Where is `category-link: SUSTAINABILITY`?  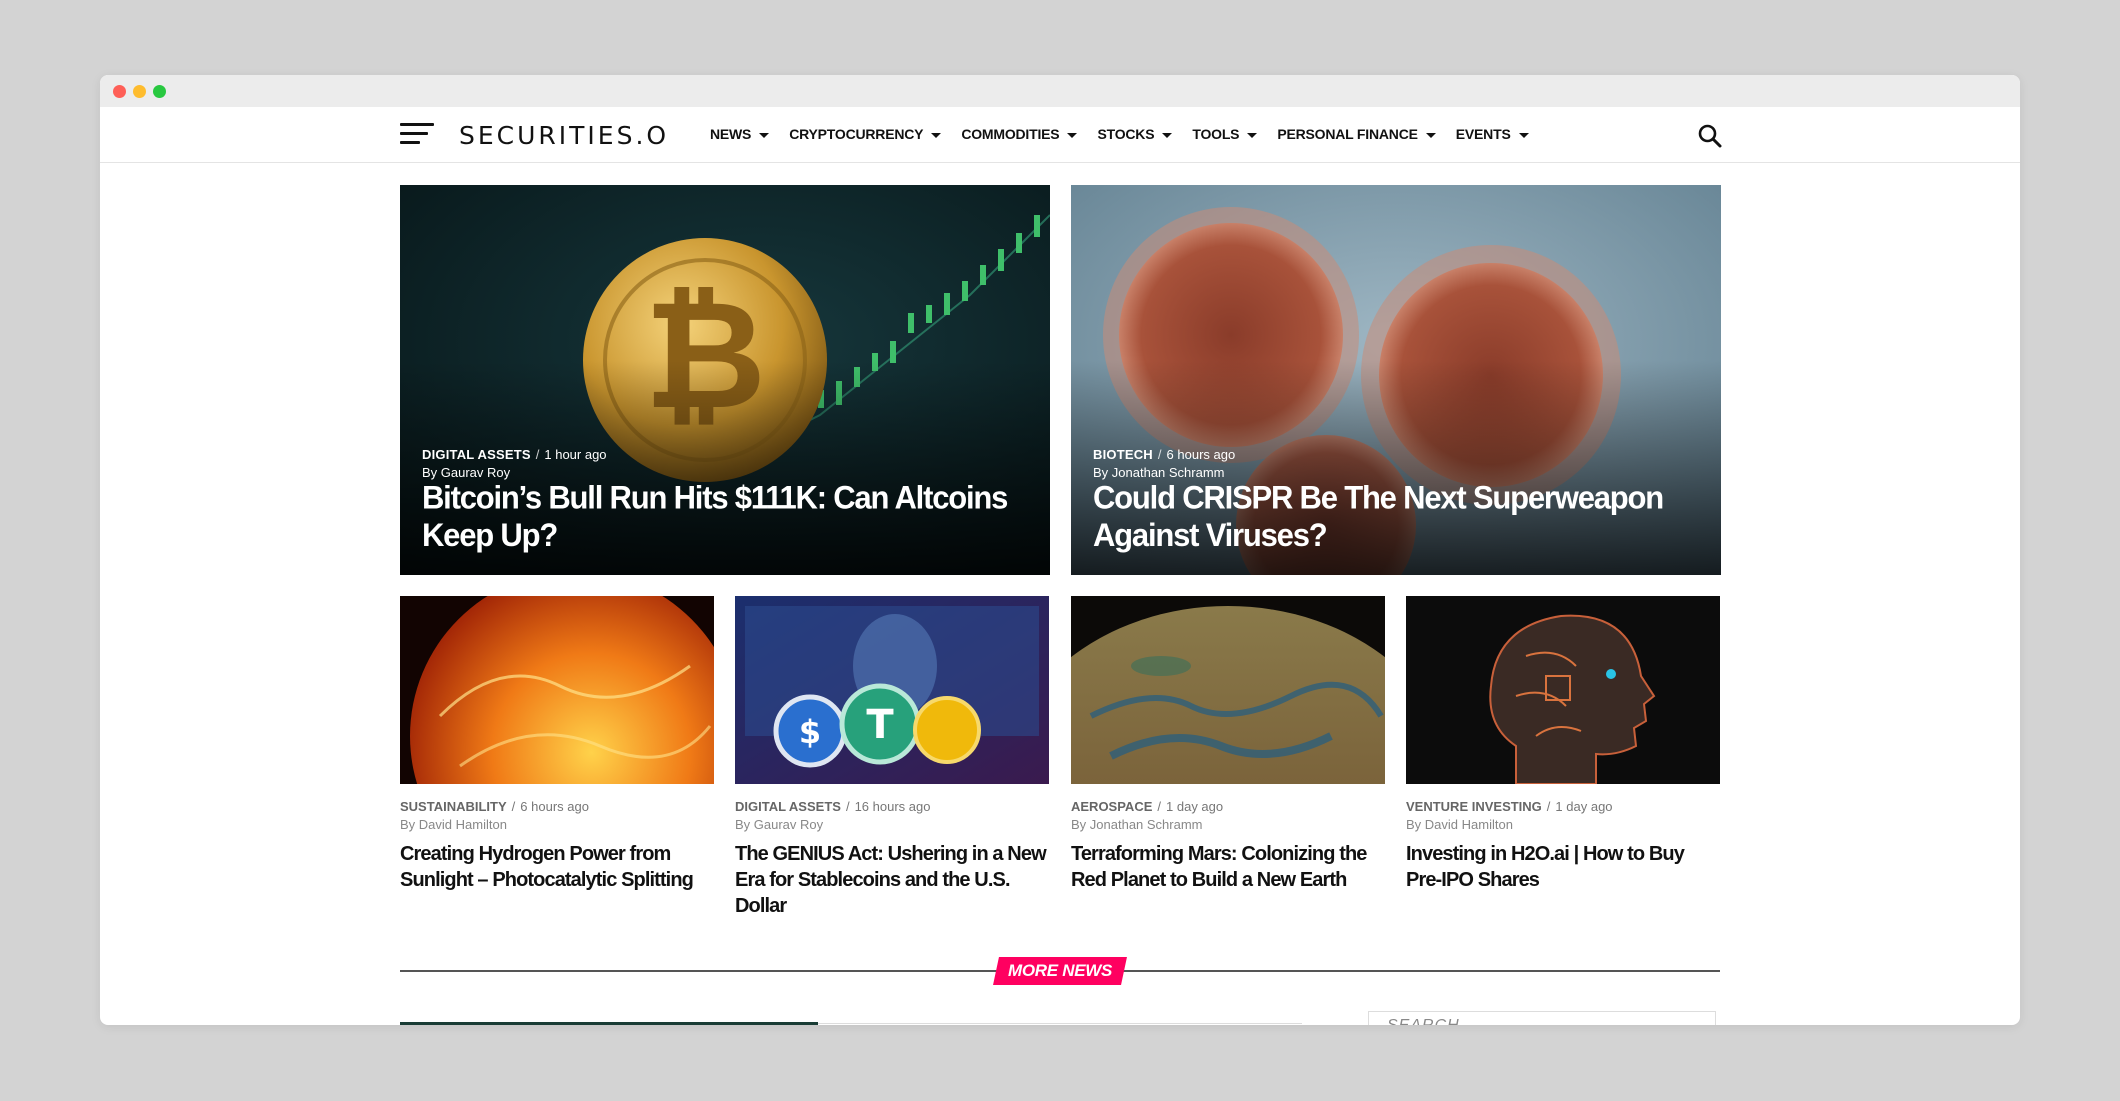 category-link: SUSTAINABILITY is located at coordinates (453, 806).